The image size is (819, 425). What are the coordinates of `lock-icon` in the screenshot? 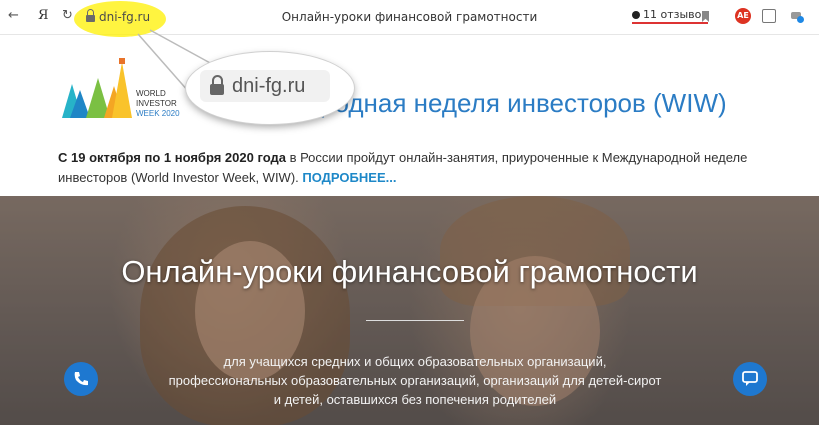 It's located at (217, 84).